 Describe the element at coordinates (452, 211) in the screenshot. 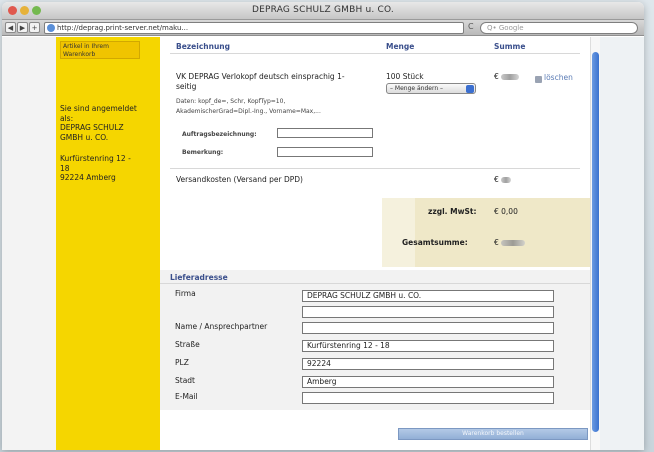

I see `vat-label: zzgl. MwSt:` at that location.